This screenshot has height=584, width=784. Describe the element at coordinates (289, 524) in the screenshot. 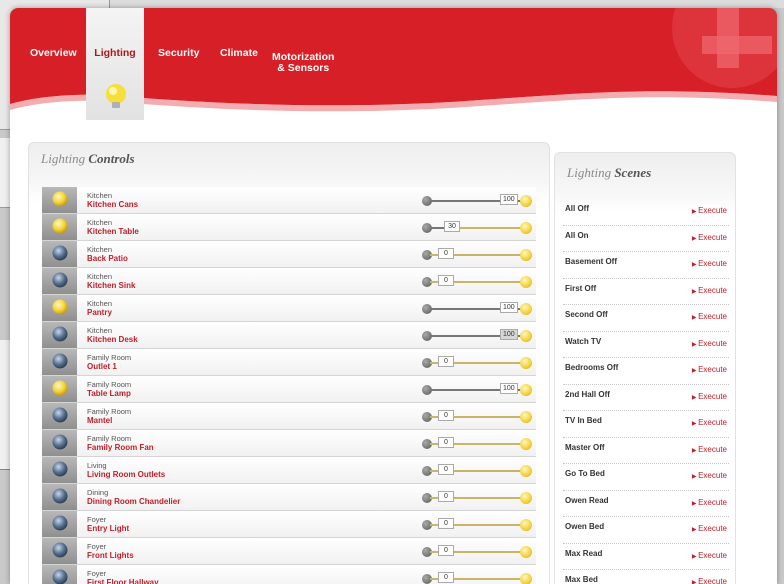

I see `lighting-control-row: Foyer Entry Light 0` at that location.